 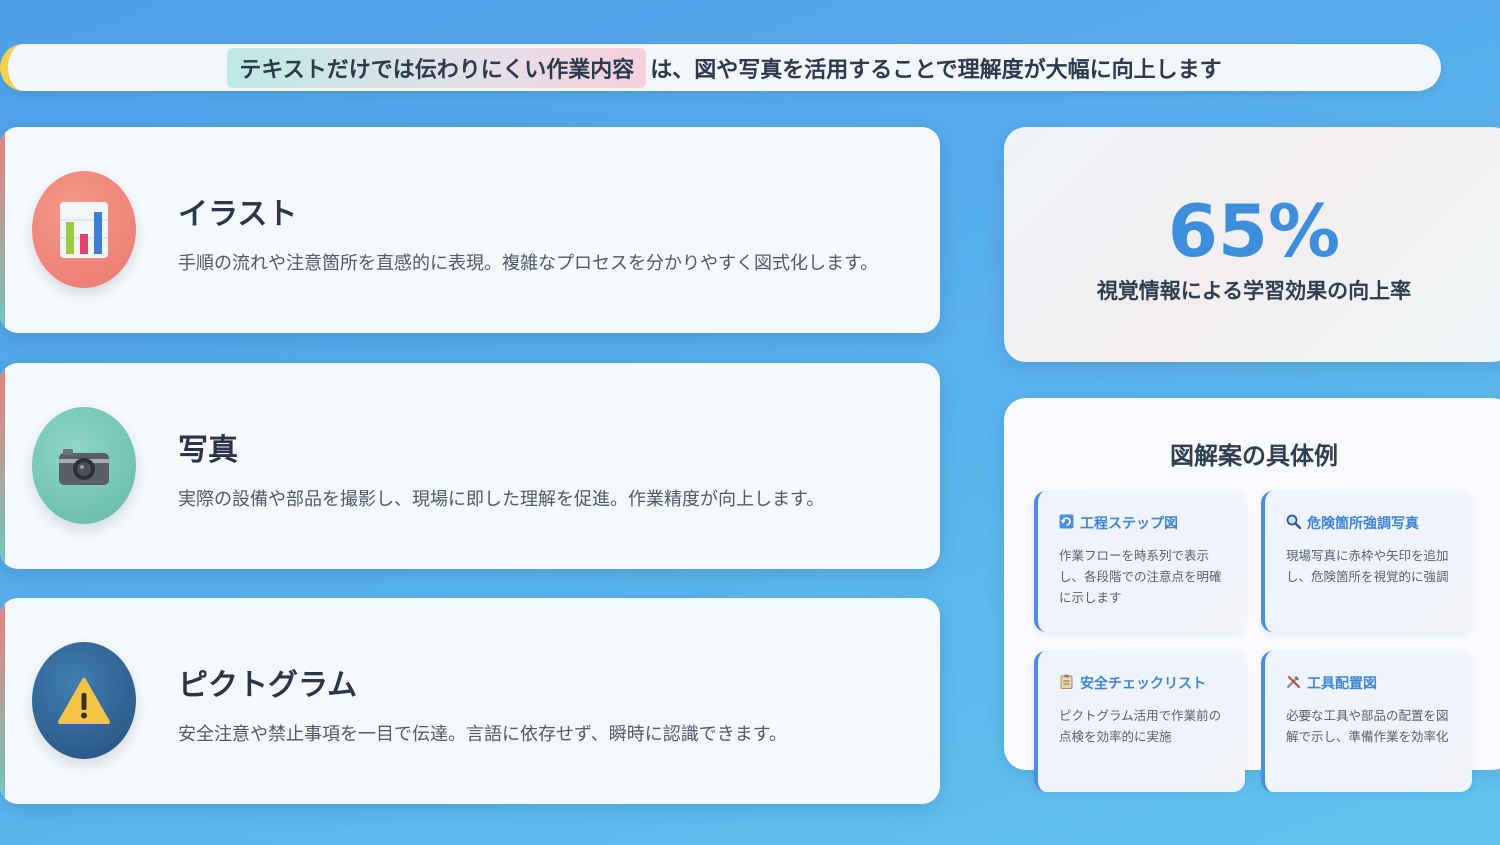 What do you see at coordinates (1342, 684) in the screenshot?
I see `example-title: 工具配置図` at bounding box center [1342, 684].